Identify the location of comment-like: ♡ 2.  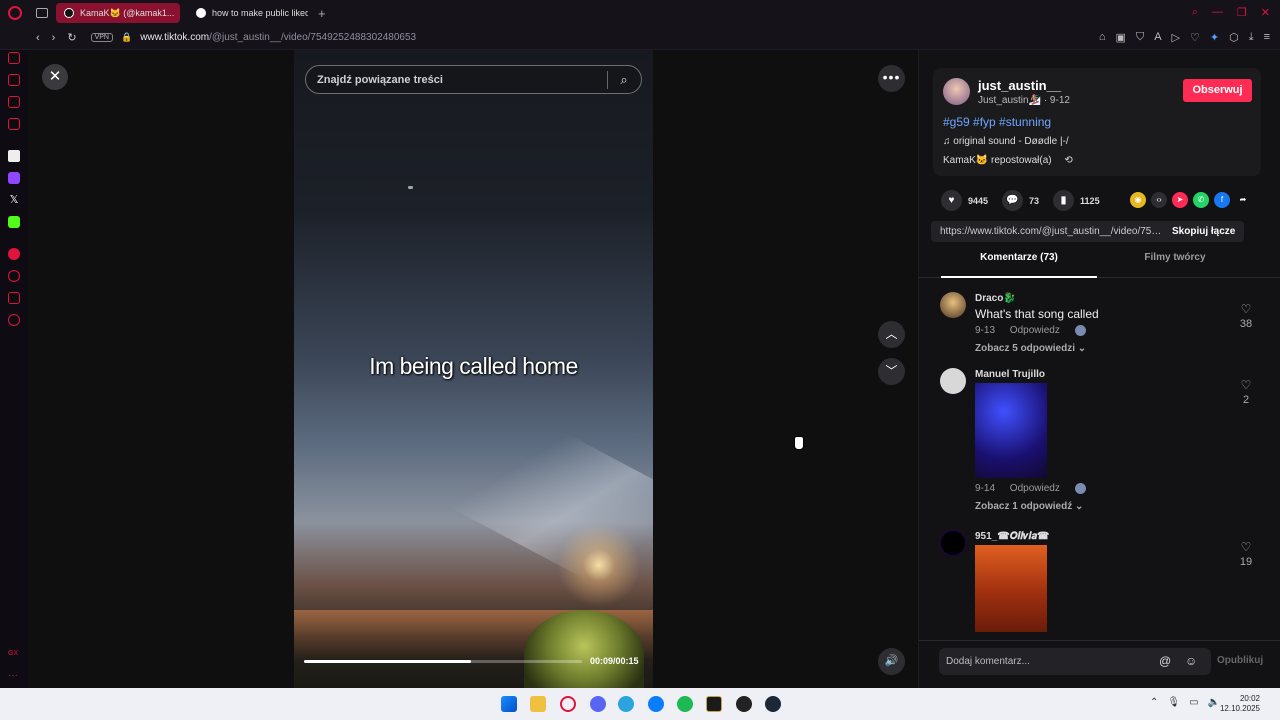
(1246, 392).